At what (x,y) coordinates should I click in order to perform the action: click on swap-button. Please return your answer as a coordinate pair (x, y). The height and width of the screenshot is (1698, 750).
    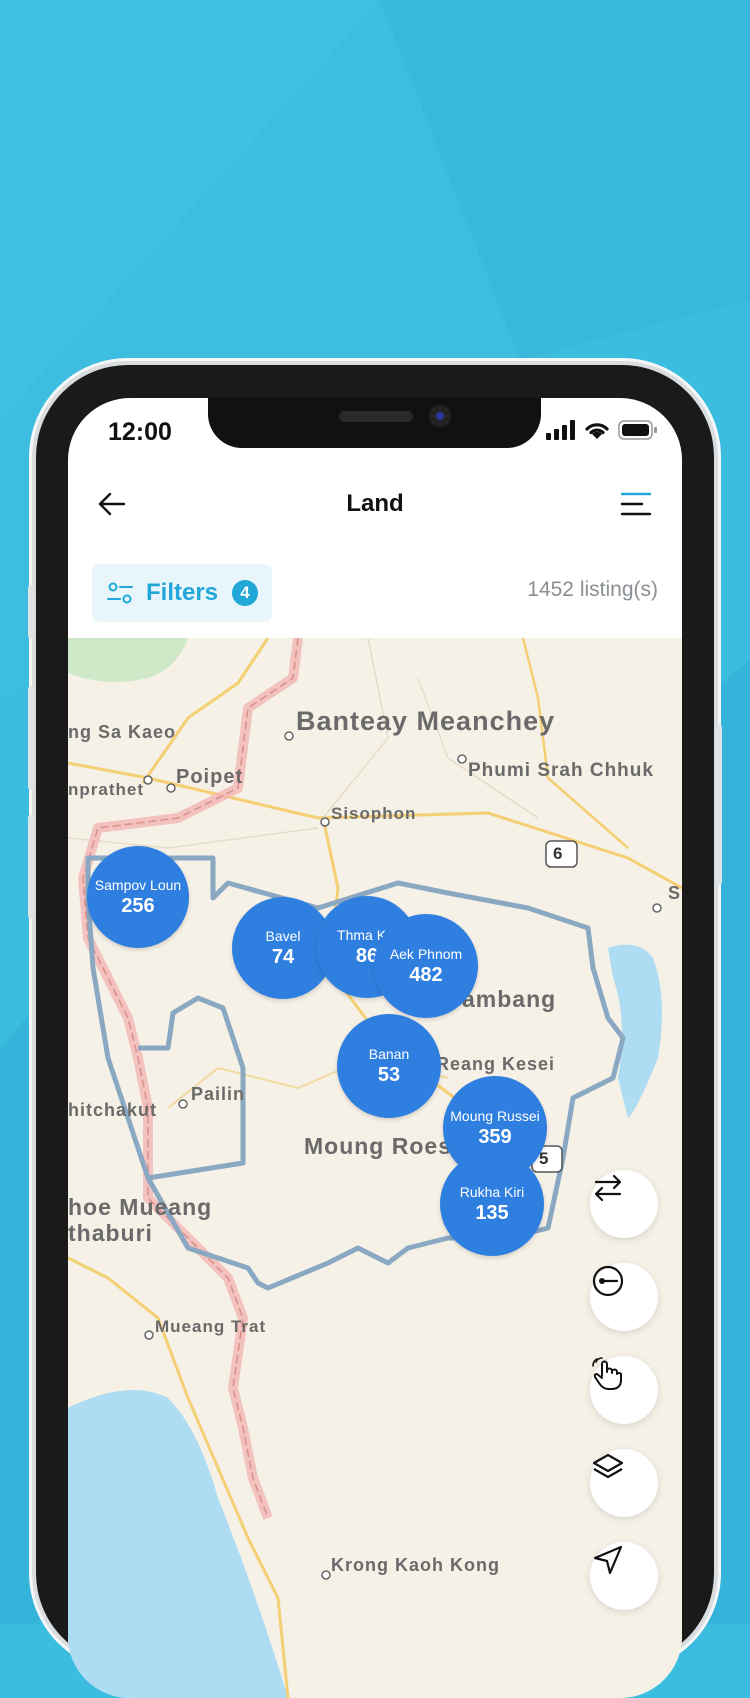
    Looking at the image, I should click on (624, 1204).